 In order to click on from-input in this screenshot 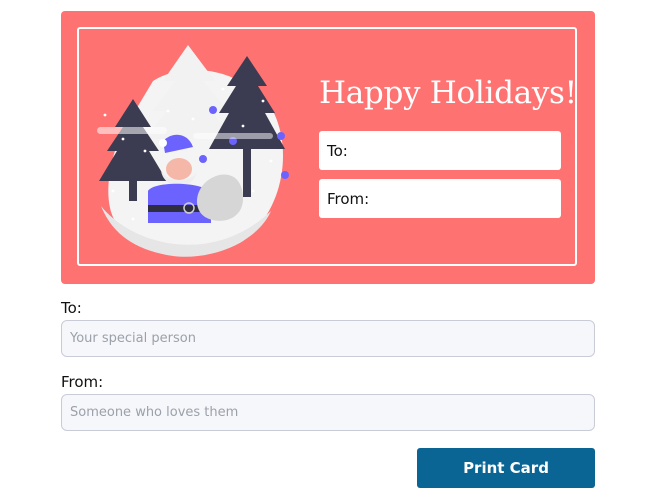, I will do `click(328, 412)`.